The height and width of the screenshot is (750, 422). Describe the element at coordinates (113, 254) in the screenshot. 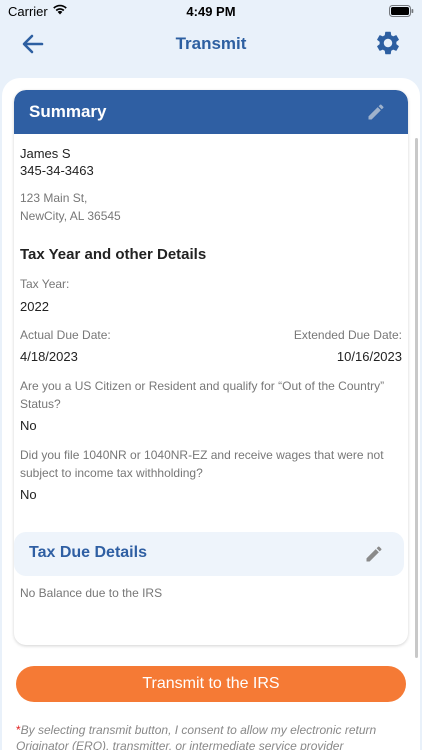

I see `details-title: Tax Year and other Details` at that location.